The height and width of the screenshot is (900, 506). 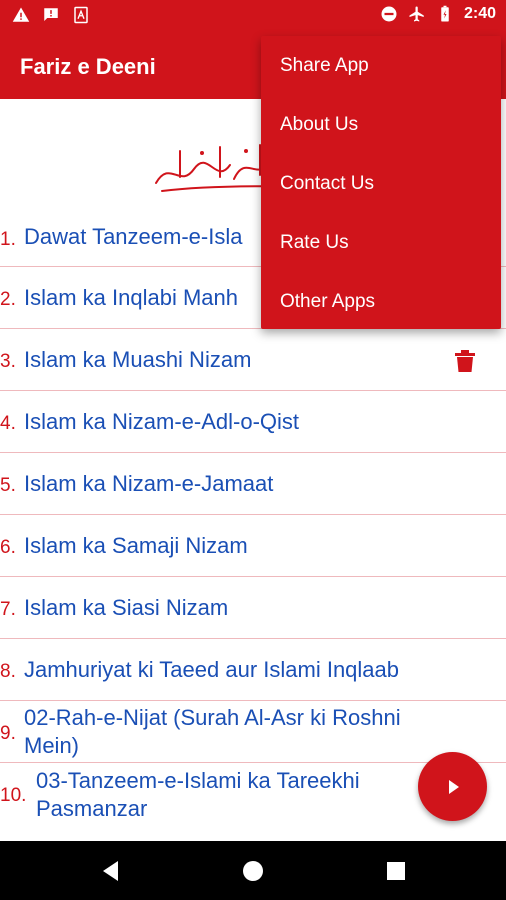 I want to click on menu-item-contact-us: Contact Us, so click(x=381, y=183).